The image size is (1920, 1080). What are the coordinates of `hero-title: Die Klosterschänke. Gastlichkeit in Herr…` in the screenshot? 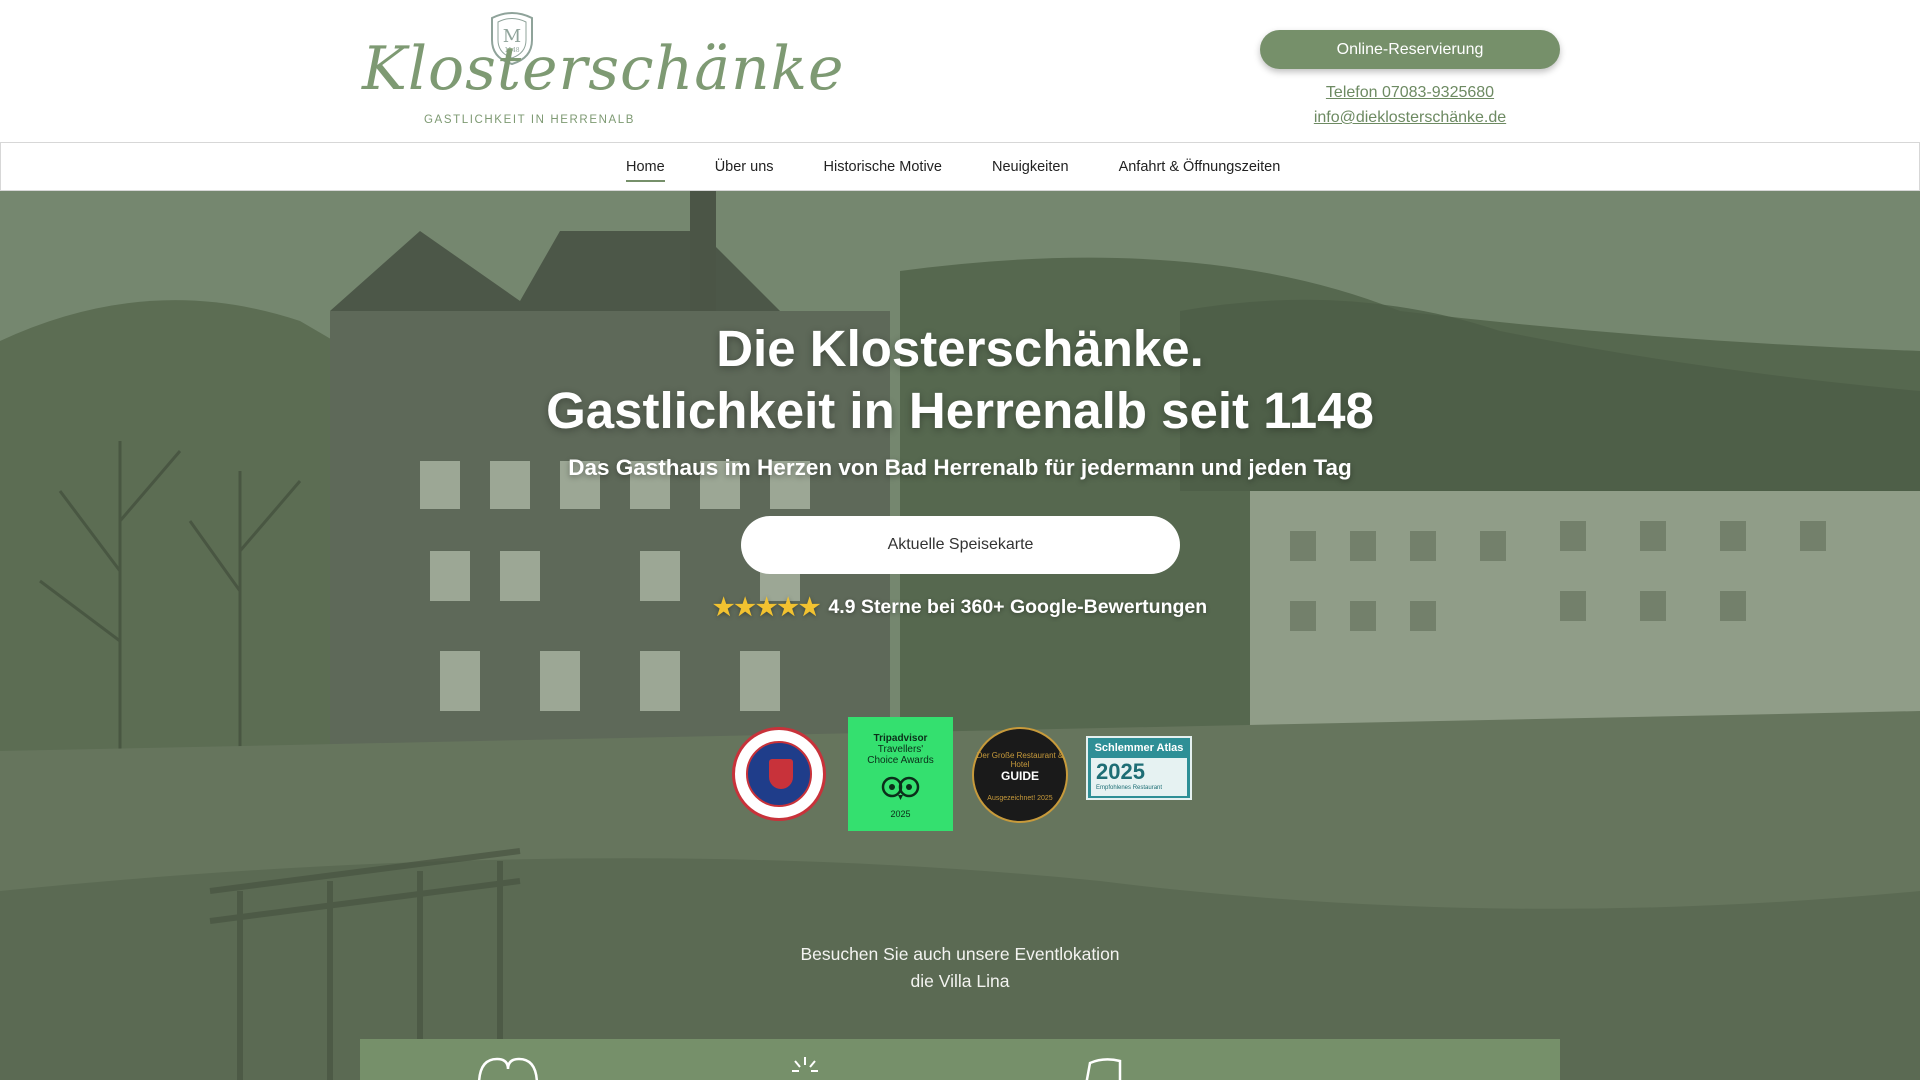 It's located at (960, 380).